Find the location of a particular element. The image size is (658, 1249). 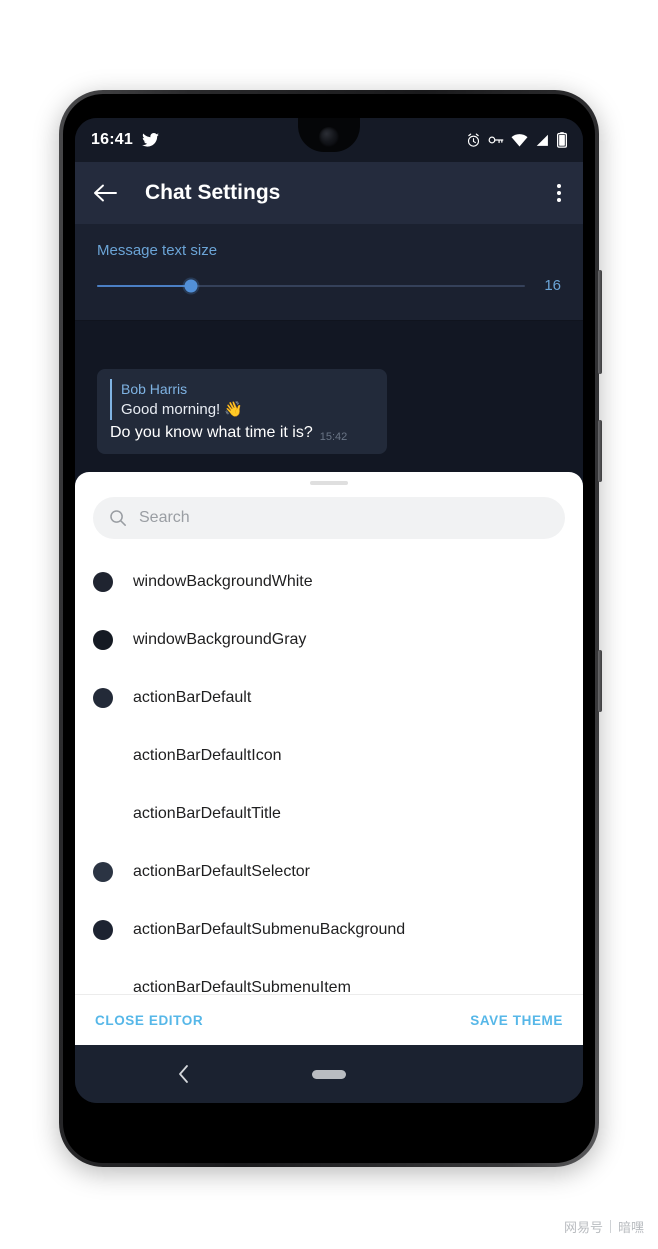

theme-key-label: actionBarDefaultSelector is located at coordinates (221, 871).